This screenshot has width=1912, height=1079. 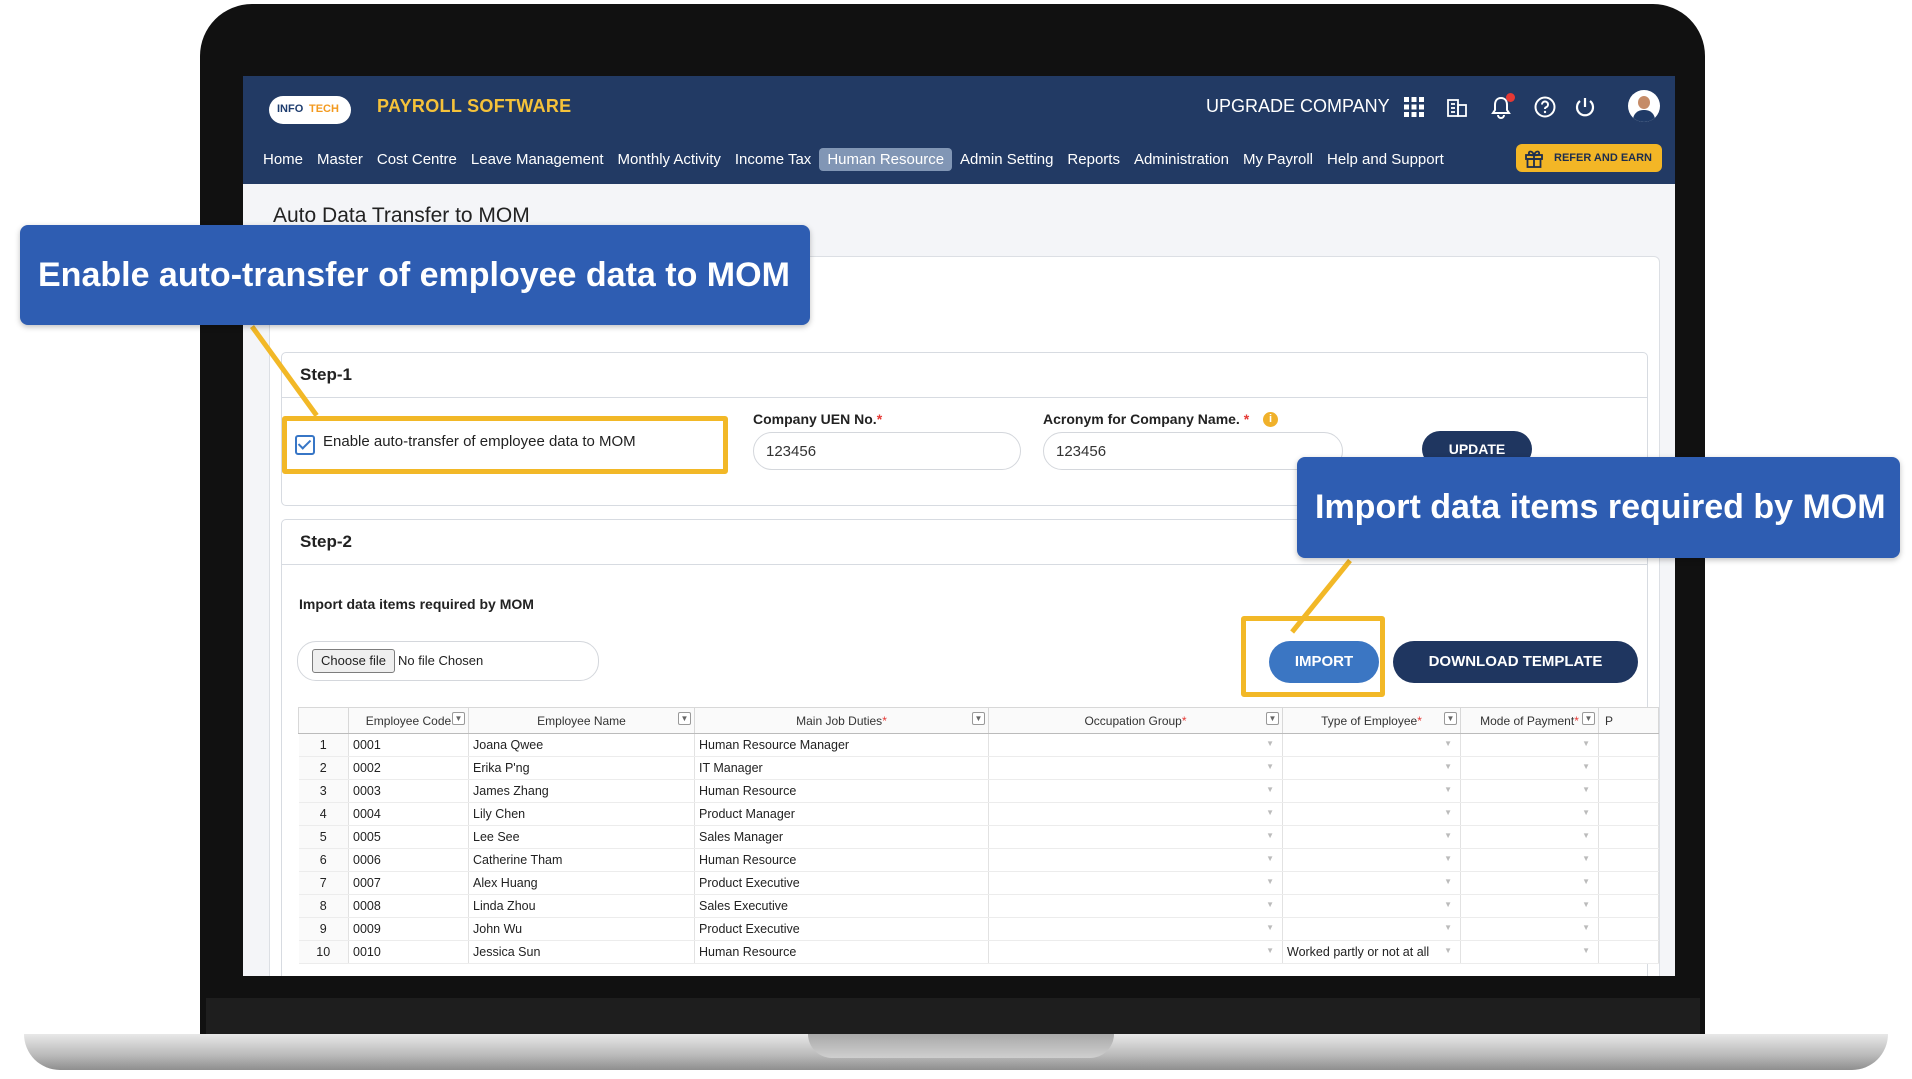 I want to click on employee-name-cell: Erika P'ng, so click(x=581, y=768).